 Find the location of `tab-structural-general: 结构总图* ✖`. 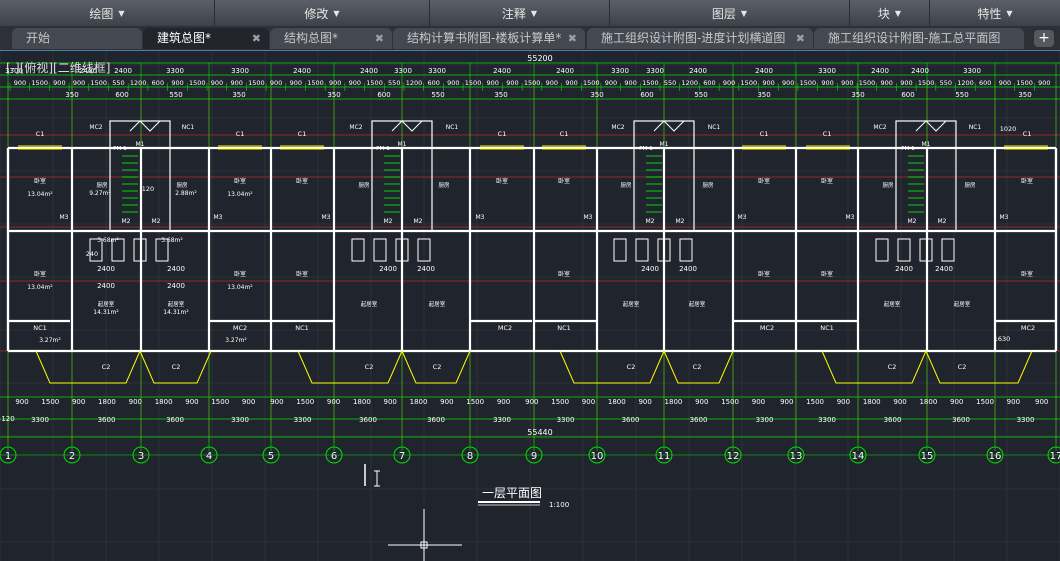

tab-structural-general: 结构总图* ✖ is located at coordinates (331, 38).